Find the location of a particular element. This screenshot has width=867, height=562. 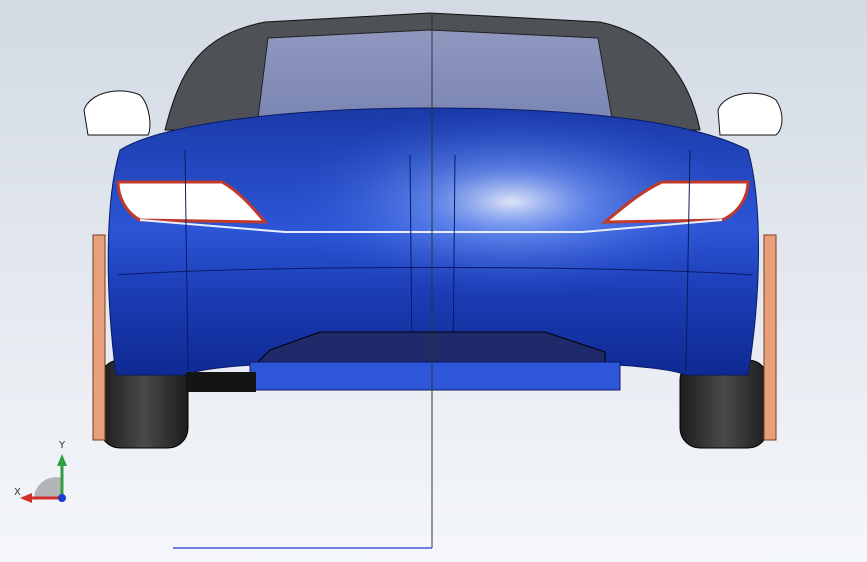

right-brake is located at coordinates (770, 337).